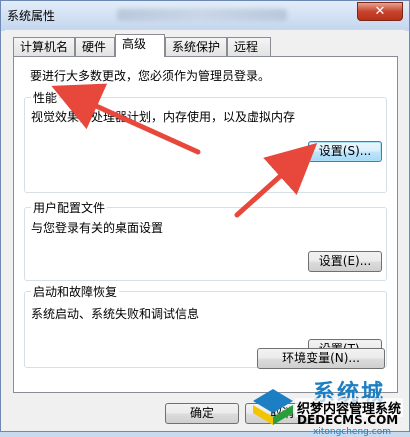  Describe the element at coordinates (44, 46) in the screenshot. I see `tab-computer-name: 计算机名` at that location.